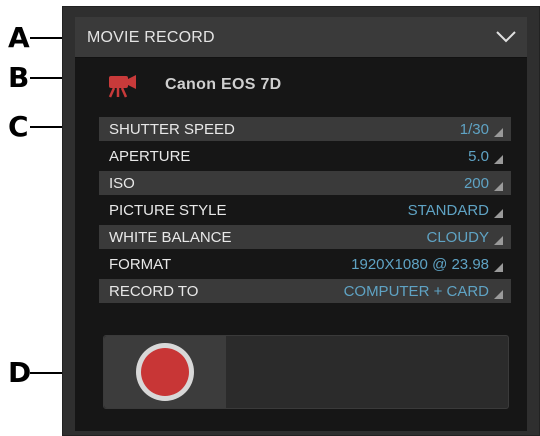 This screenshot has width=540, height=436. What do you see at coordinates (154, 291) in the screenshot?
I see `setting-label: RECORD TO` at bounding box center [154, 291].